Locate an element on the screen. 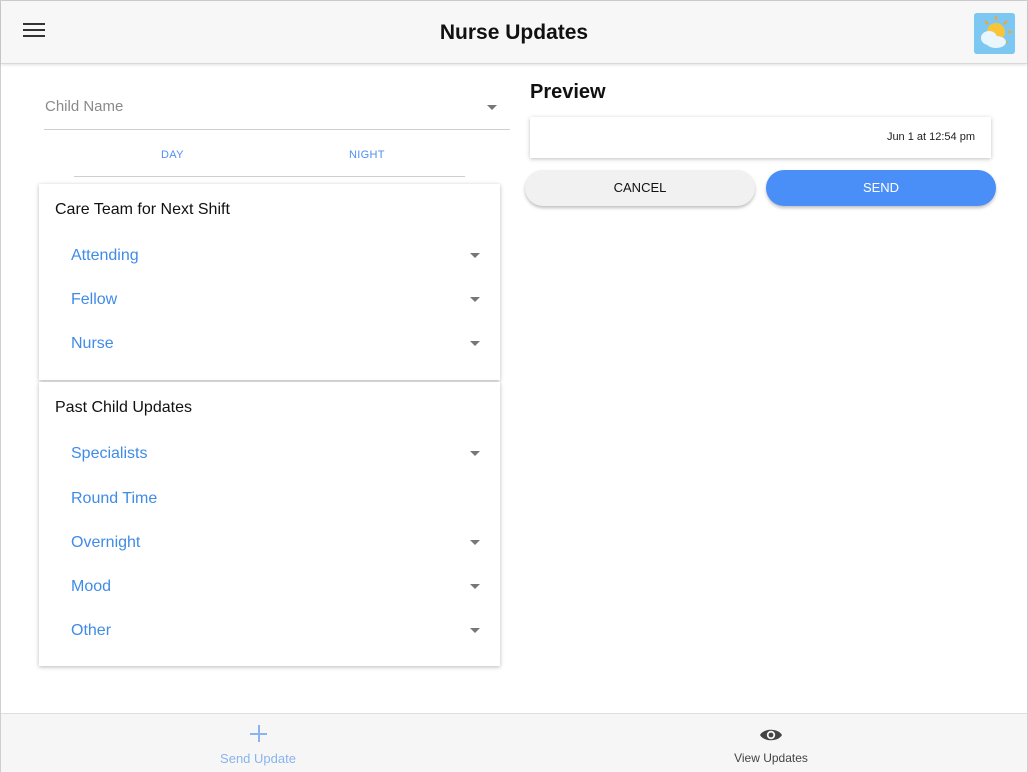 This screenshot has width=1028, height=772. specialists-label: Specialists is located at coordinates (109, 453).